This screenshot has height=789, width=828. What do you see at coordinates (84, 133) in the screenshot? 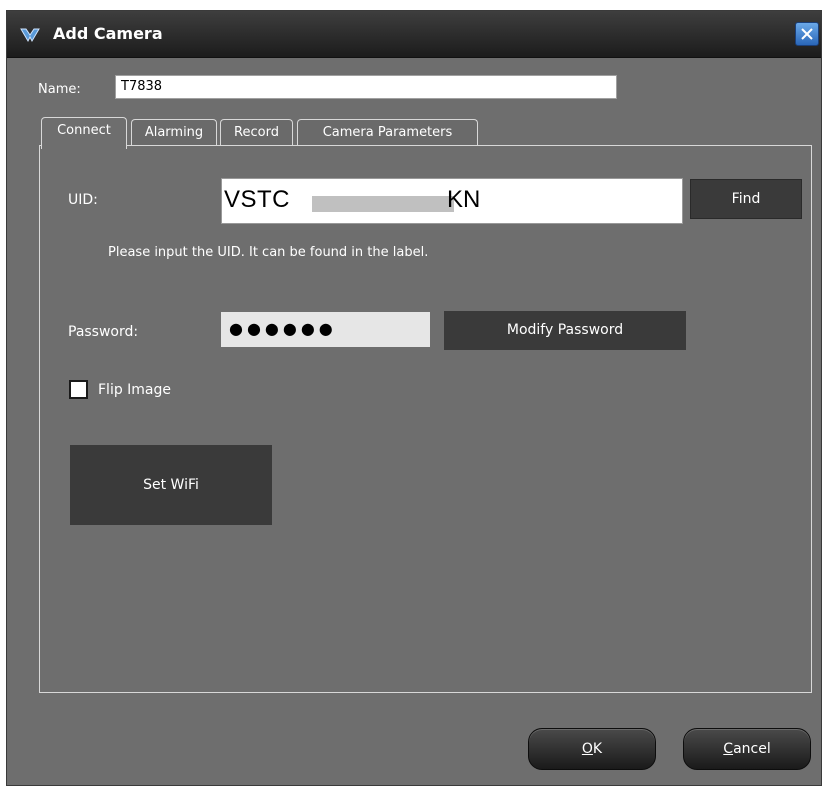
I see `tab-connect: Connect` at bounding box center [84, 133].